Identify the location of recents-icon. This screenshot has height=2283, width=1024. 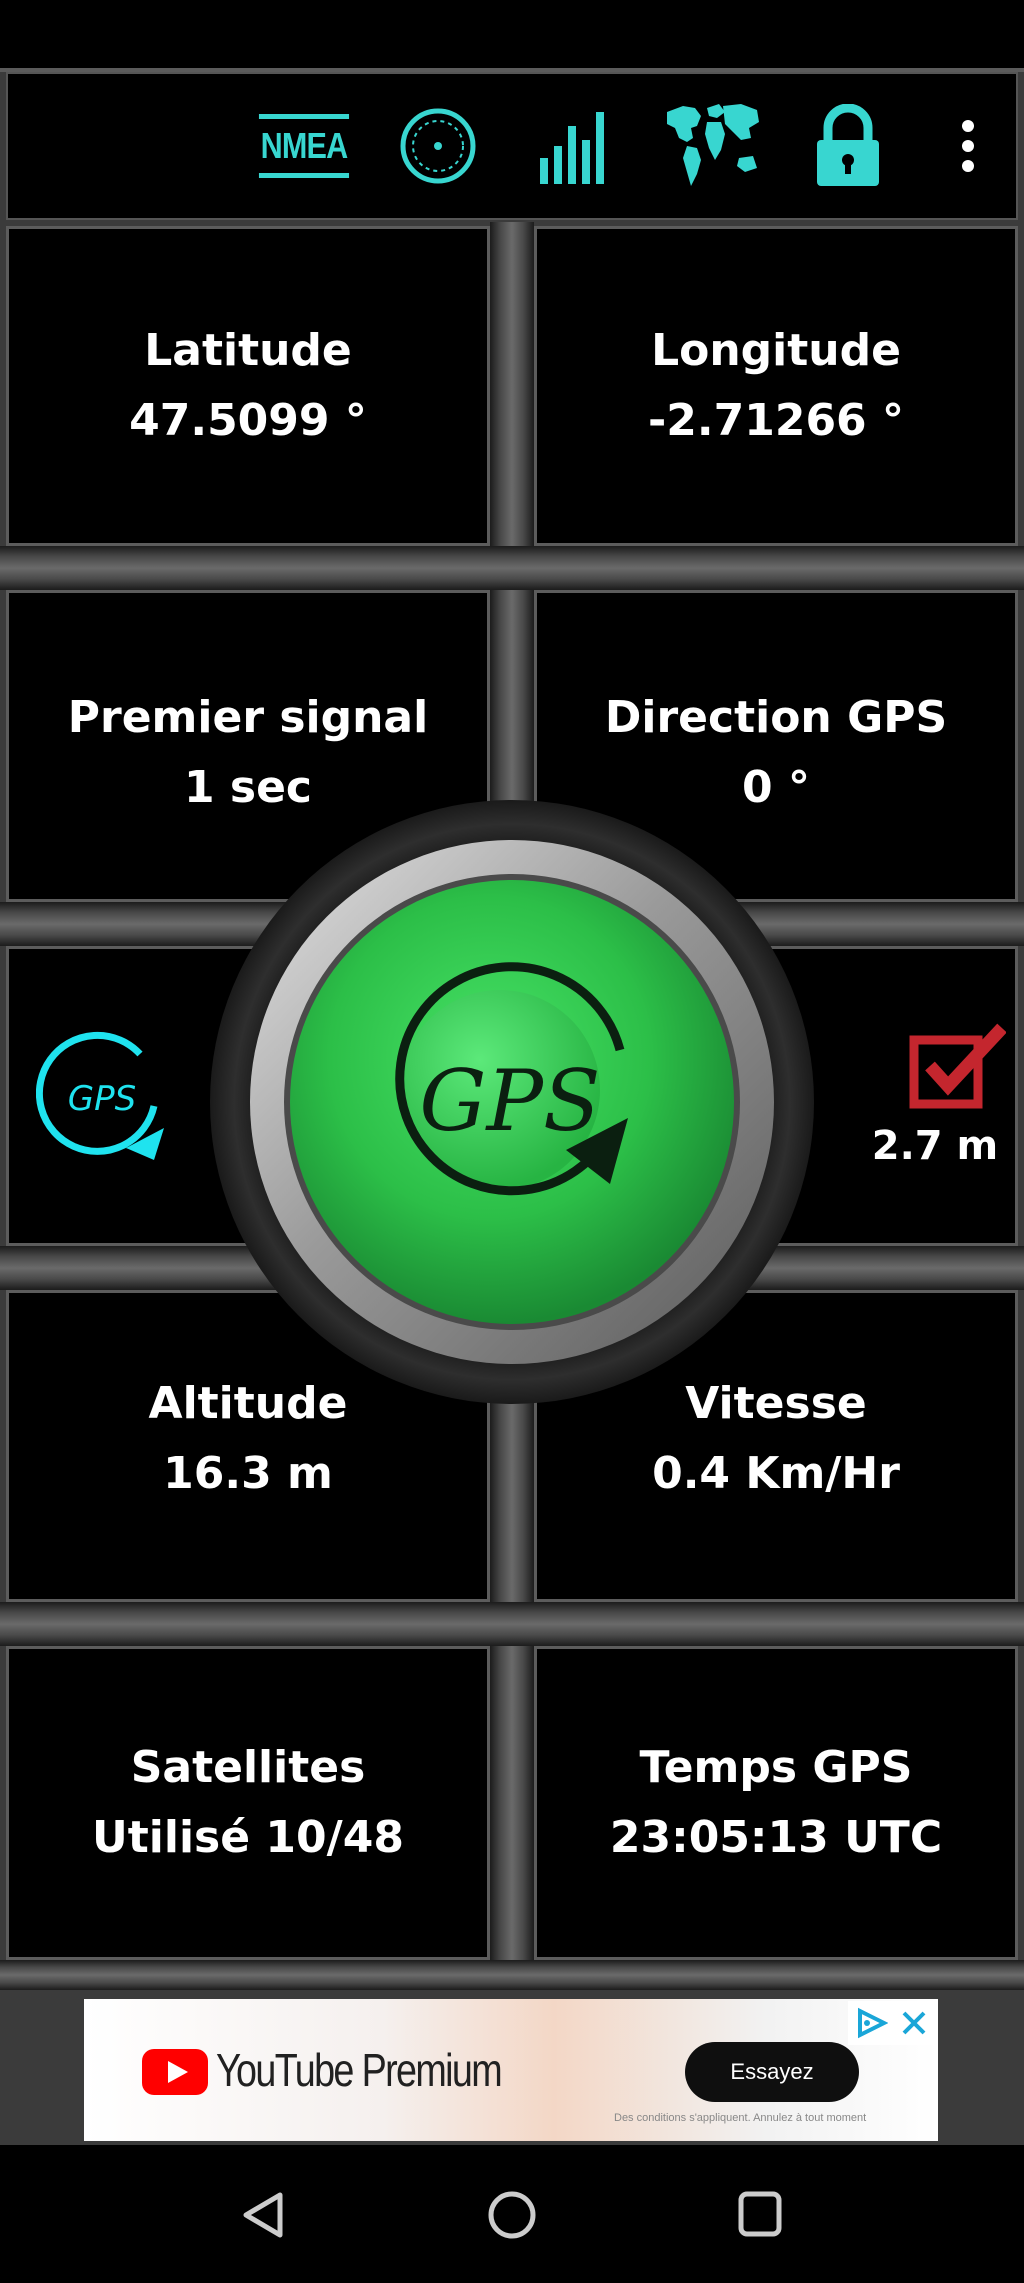
(760, 2214).